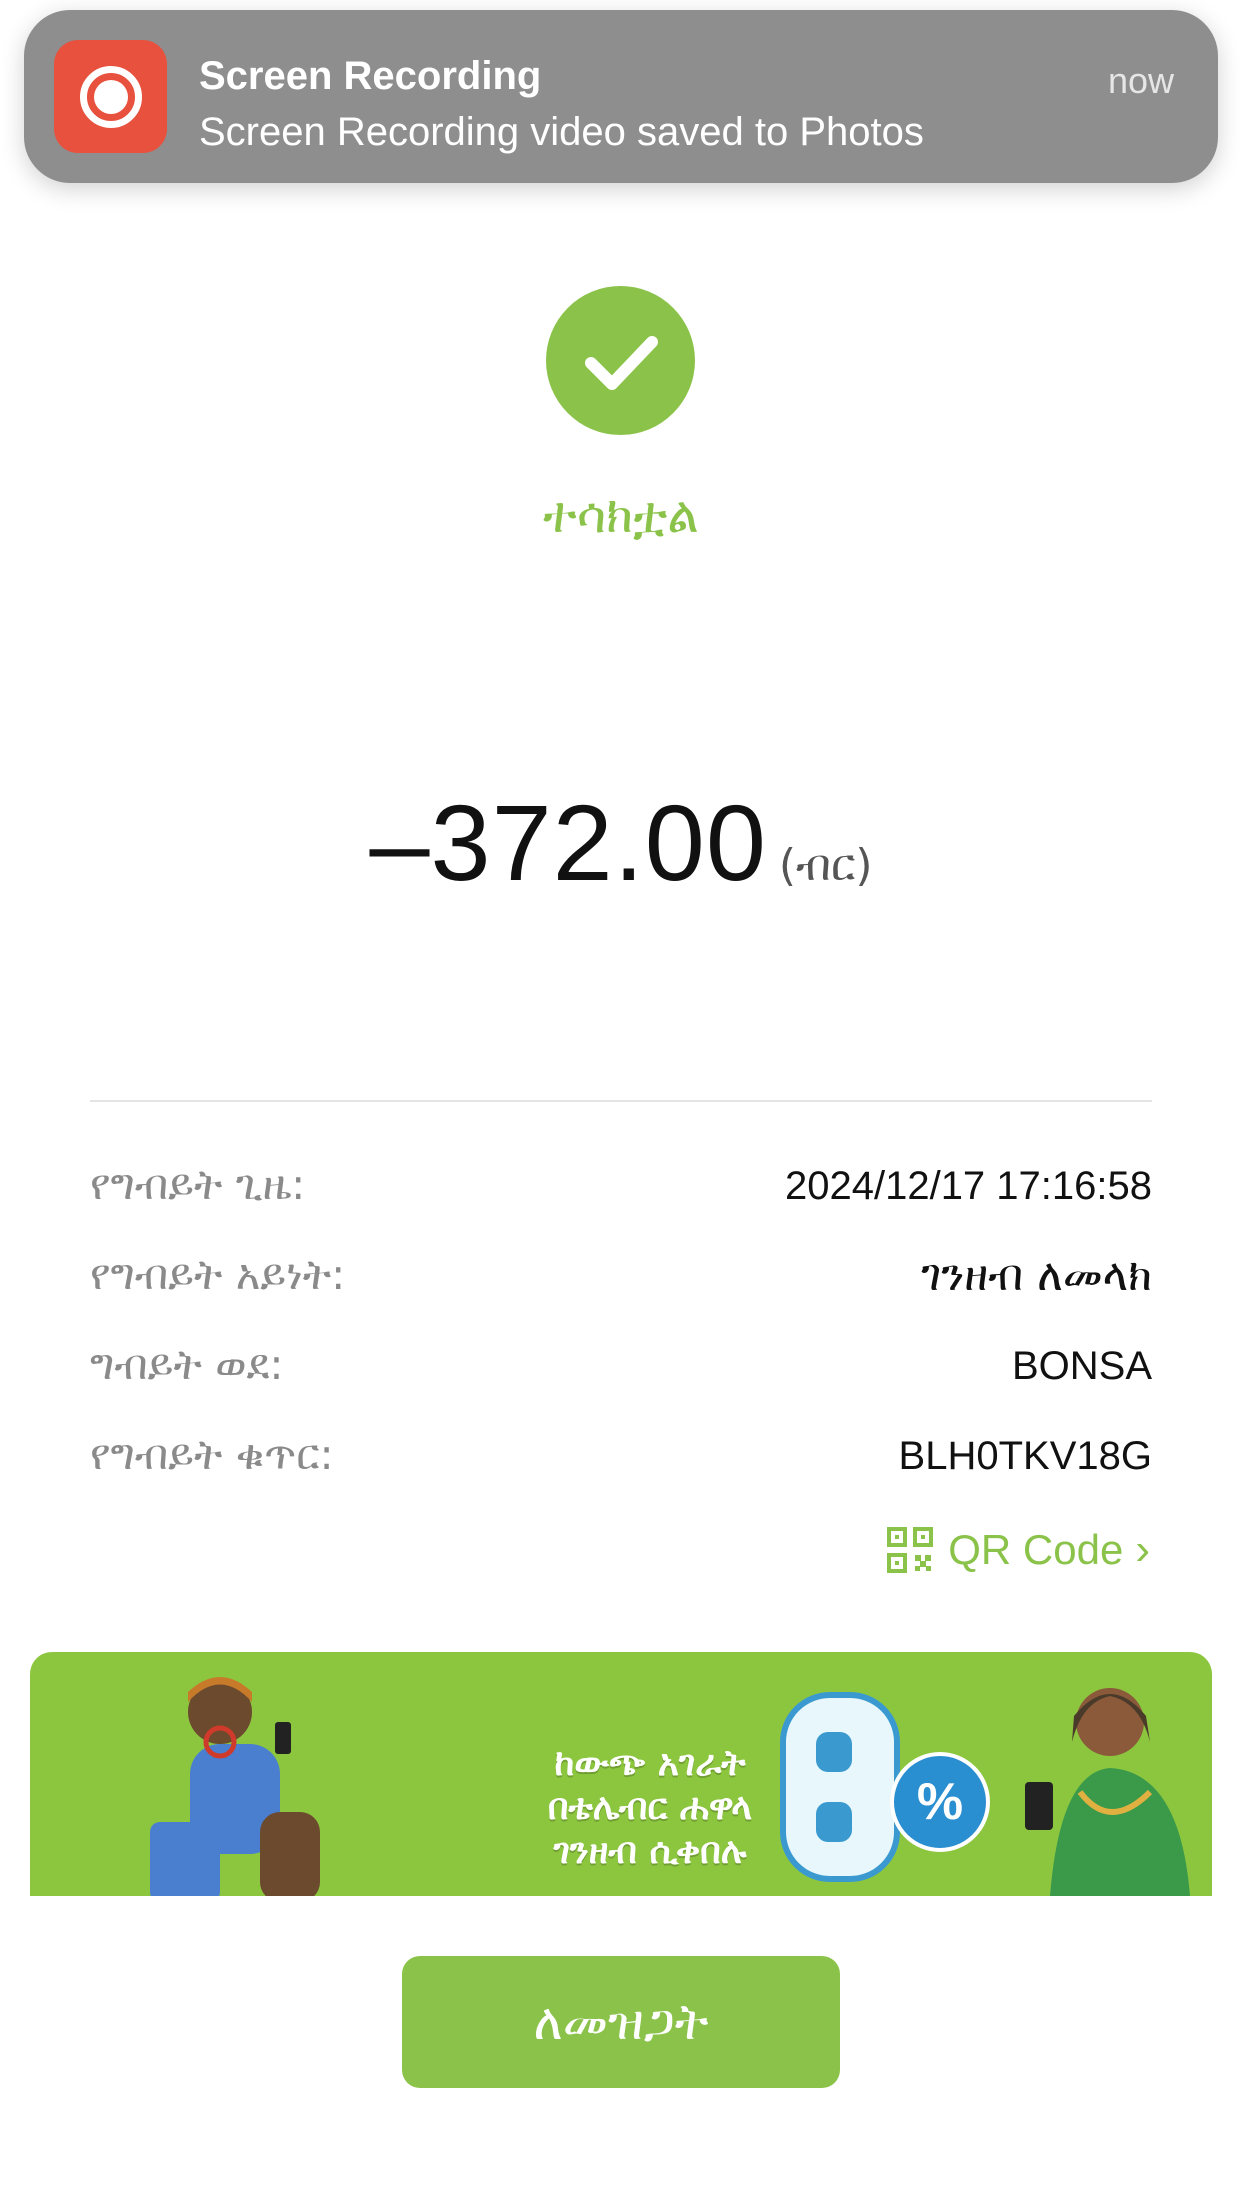  I want to click on checkmark-icon, so click(620, 360).